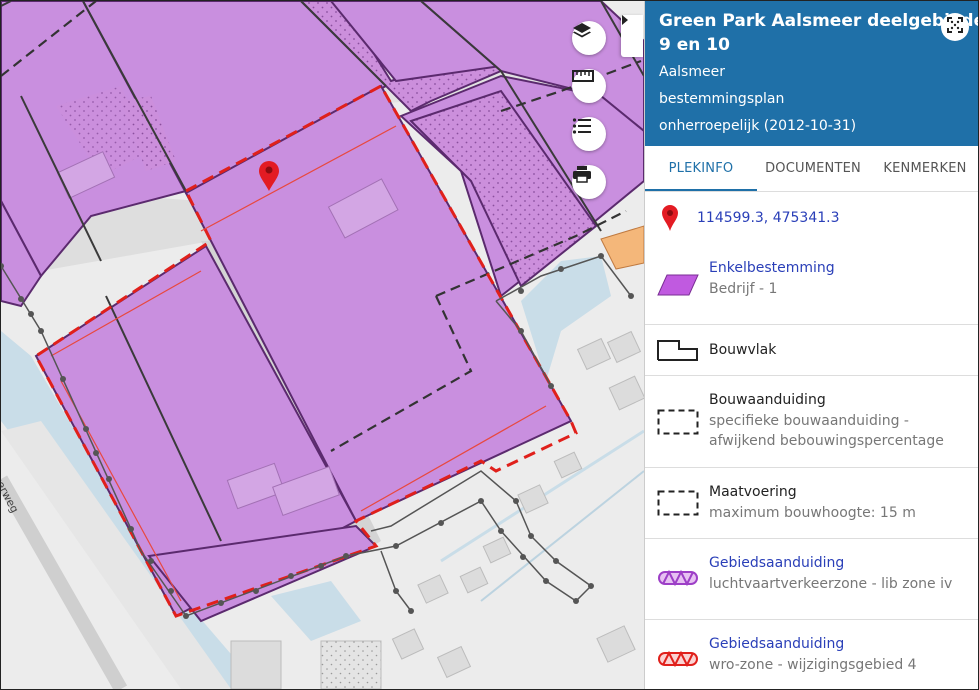 This screenshot has height=690, width=979. What do you see at coordinates (923, 168) in the screenshot?
I see `tab-kenmerken: KENMERKEN` at bounding box center [923, 168].